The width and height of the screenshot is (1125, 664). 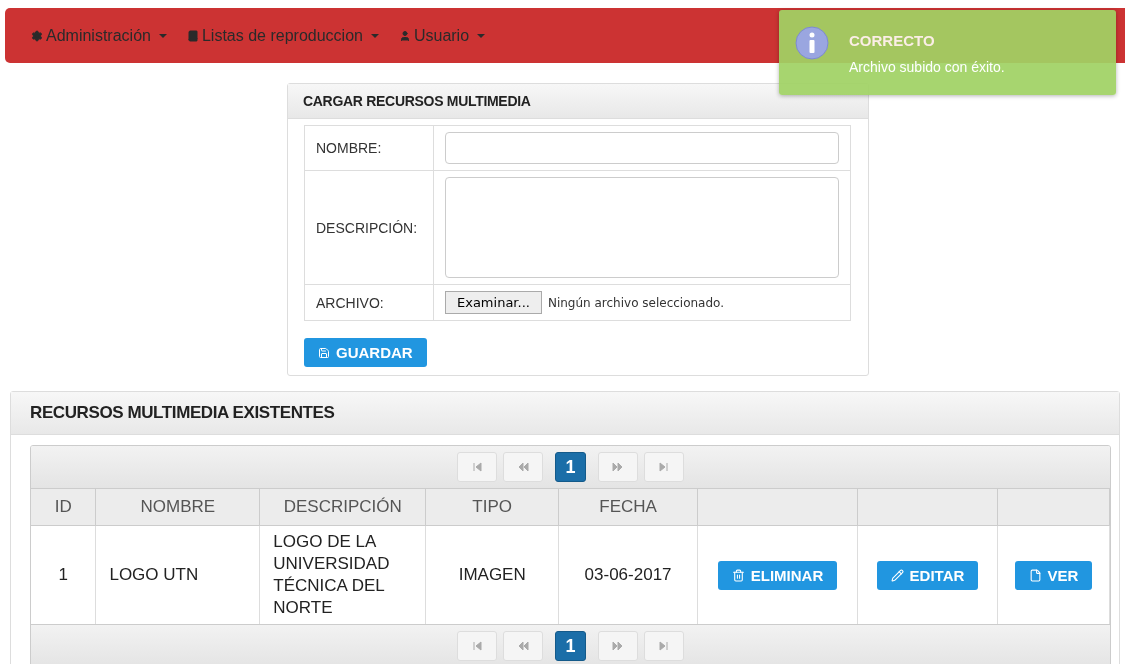 I want to click on trash-icon, so click(x=738, y=575).